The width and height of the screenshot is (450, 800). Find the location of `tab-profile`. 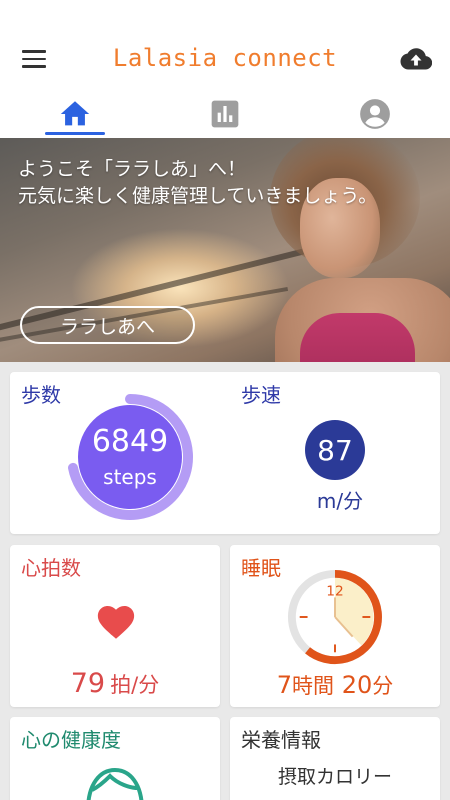

tab-profile is located at coordinates (375, 117).